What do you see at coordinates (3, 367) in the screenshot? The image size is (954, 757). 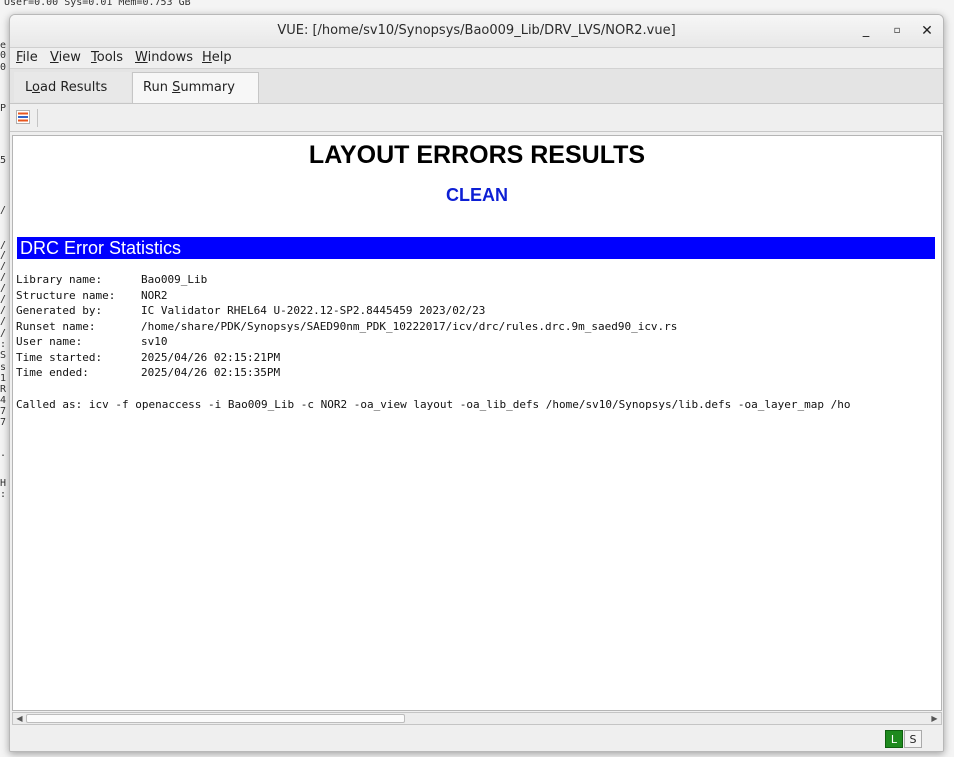 I see `terminal-fragment: s` at bounding box center [3, 367].